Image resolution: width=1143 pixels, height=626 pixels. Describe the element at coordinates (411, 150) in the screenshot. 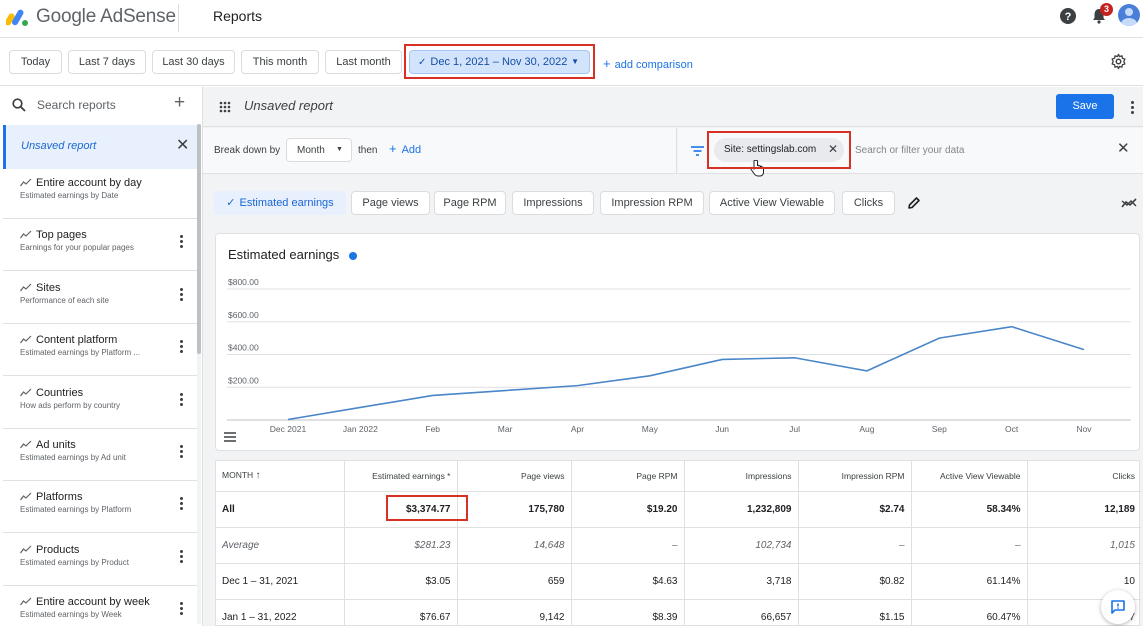

I see `add-breakdown-label: Add` at that location.